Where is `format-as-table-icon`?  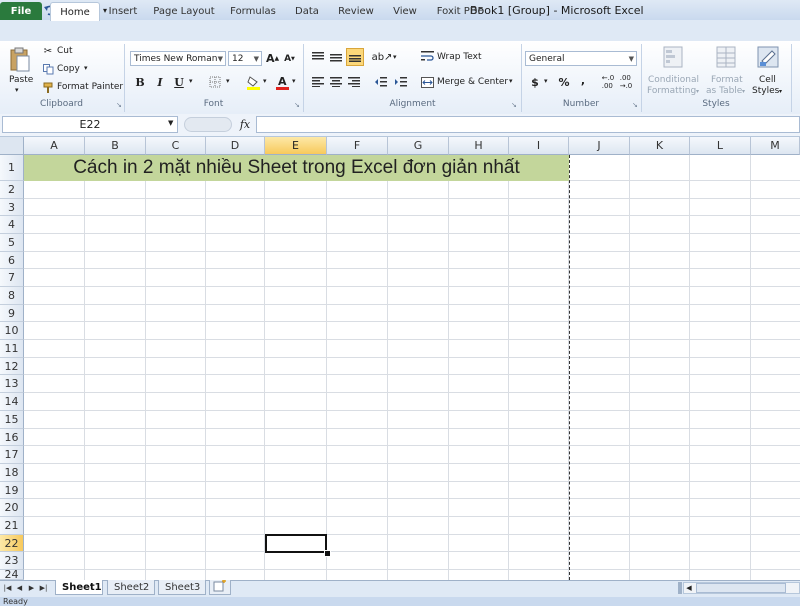
format-as-table-icon is located at coordinates (726, 57).